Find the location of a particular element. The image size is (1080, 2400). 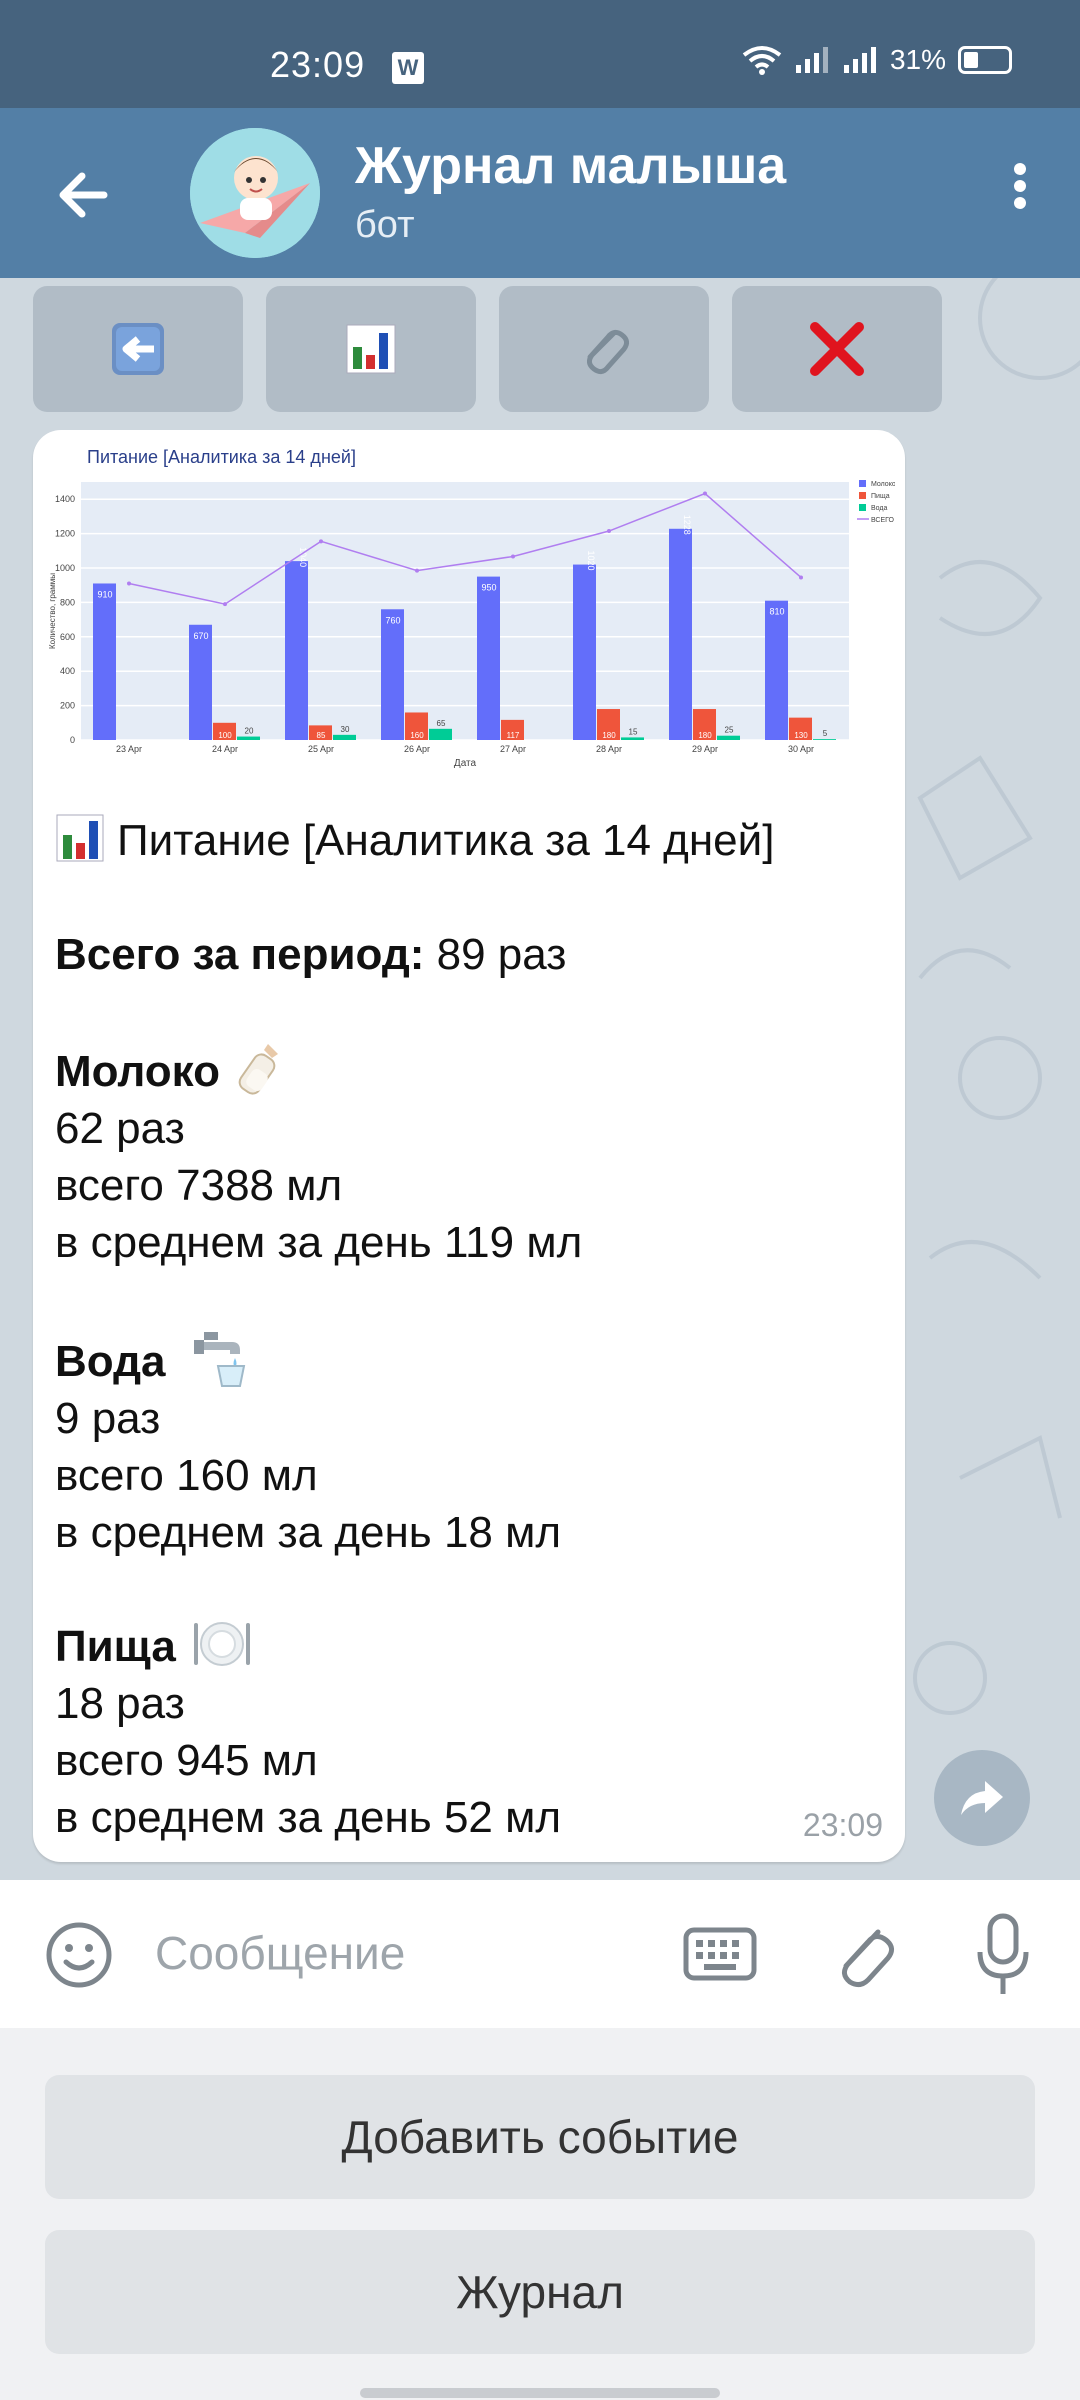

bar-label: 100 is located at coordinates (225, 735).